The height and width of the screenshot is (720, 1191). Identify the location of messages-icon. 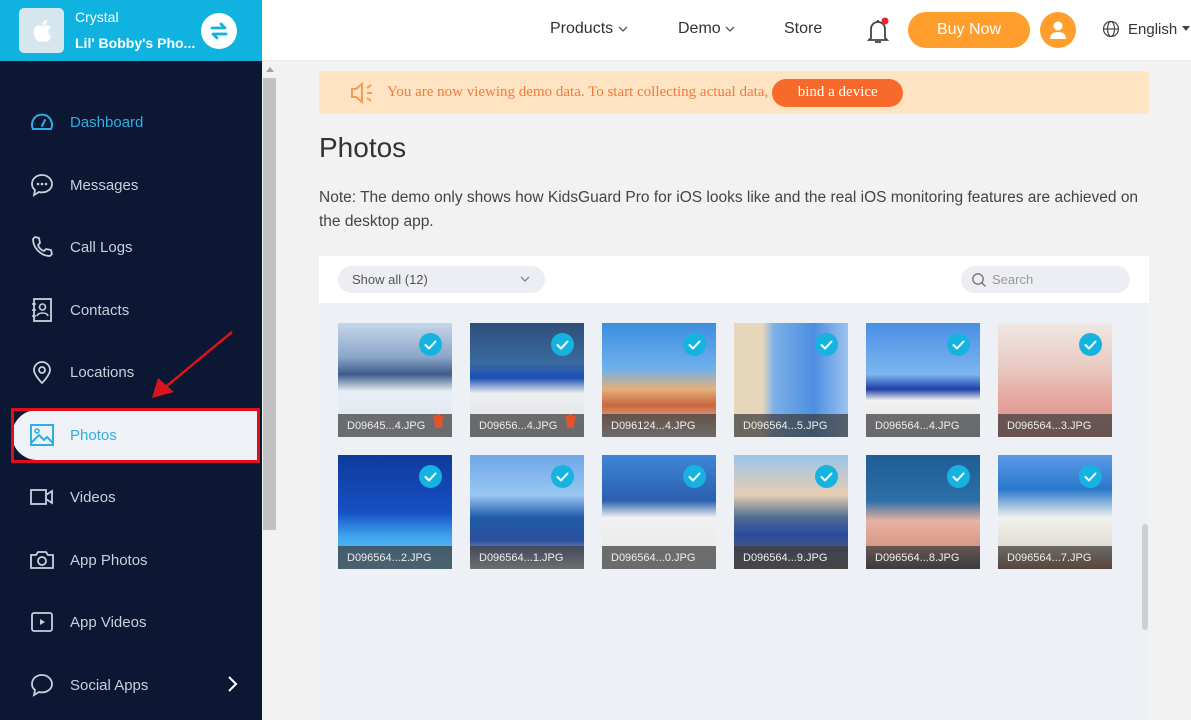
(42, 185).